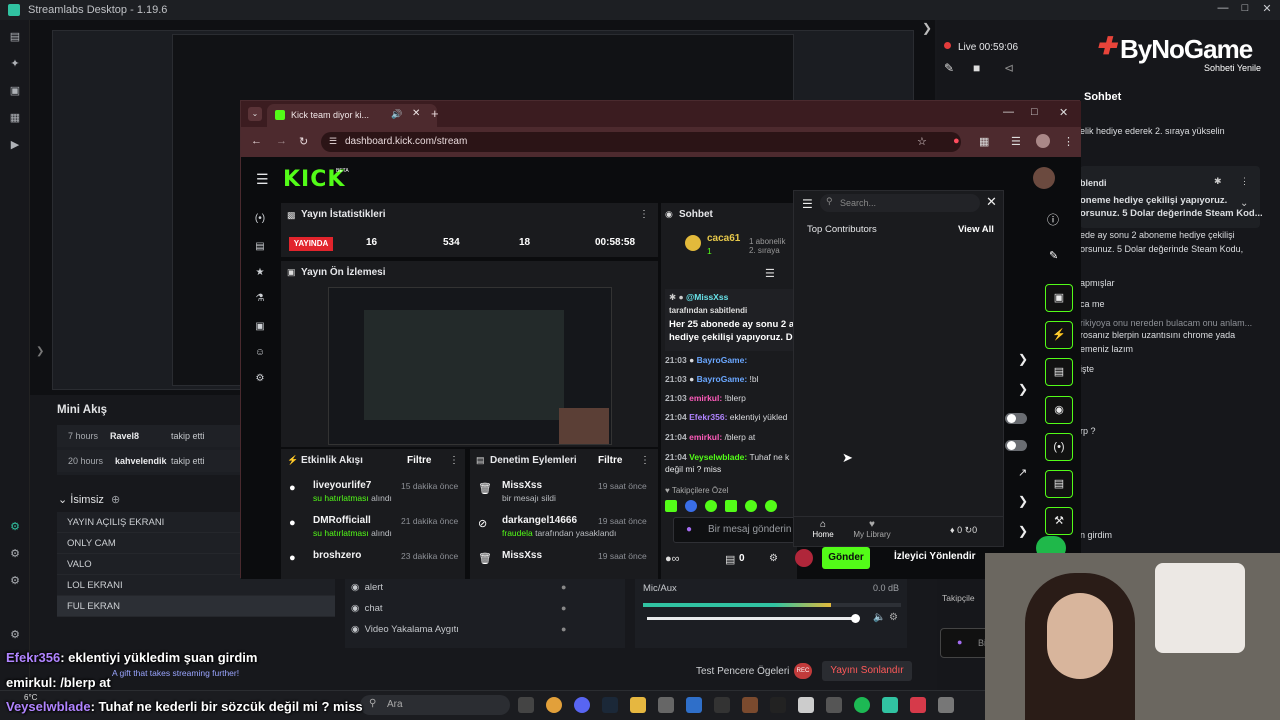  What do you see at coordinates (872, 529) in the screenshot?
I see `library-tab: ♥ My Library` at bounding box center [872, 529].